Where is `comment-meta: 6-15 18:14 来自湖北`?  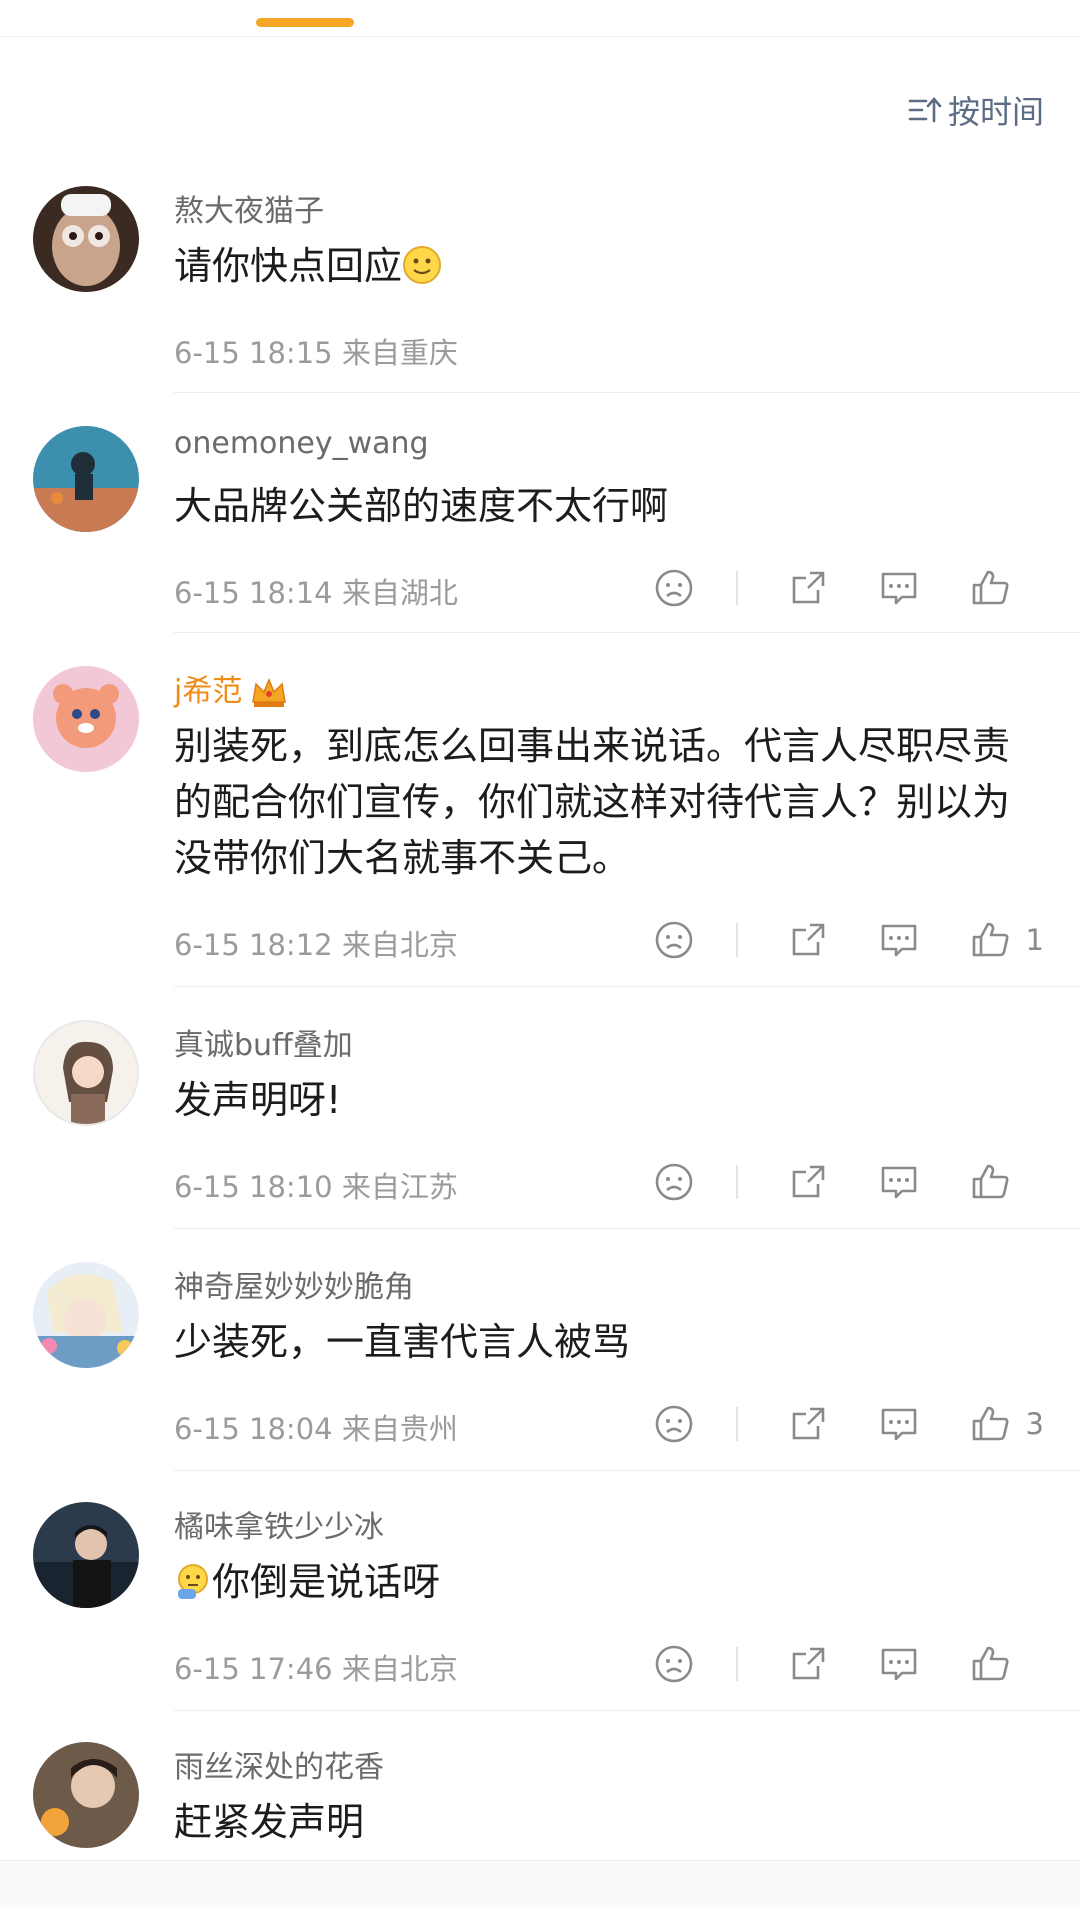 comment-meta: 6-15 18:14 来自湖北 is located at coordinates (316, 591).